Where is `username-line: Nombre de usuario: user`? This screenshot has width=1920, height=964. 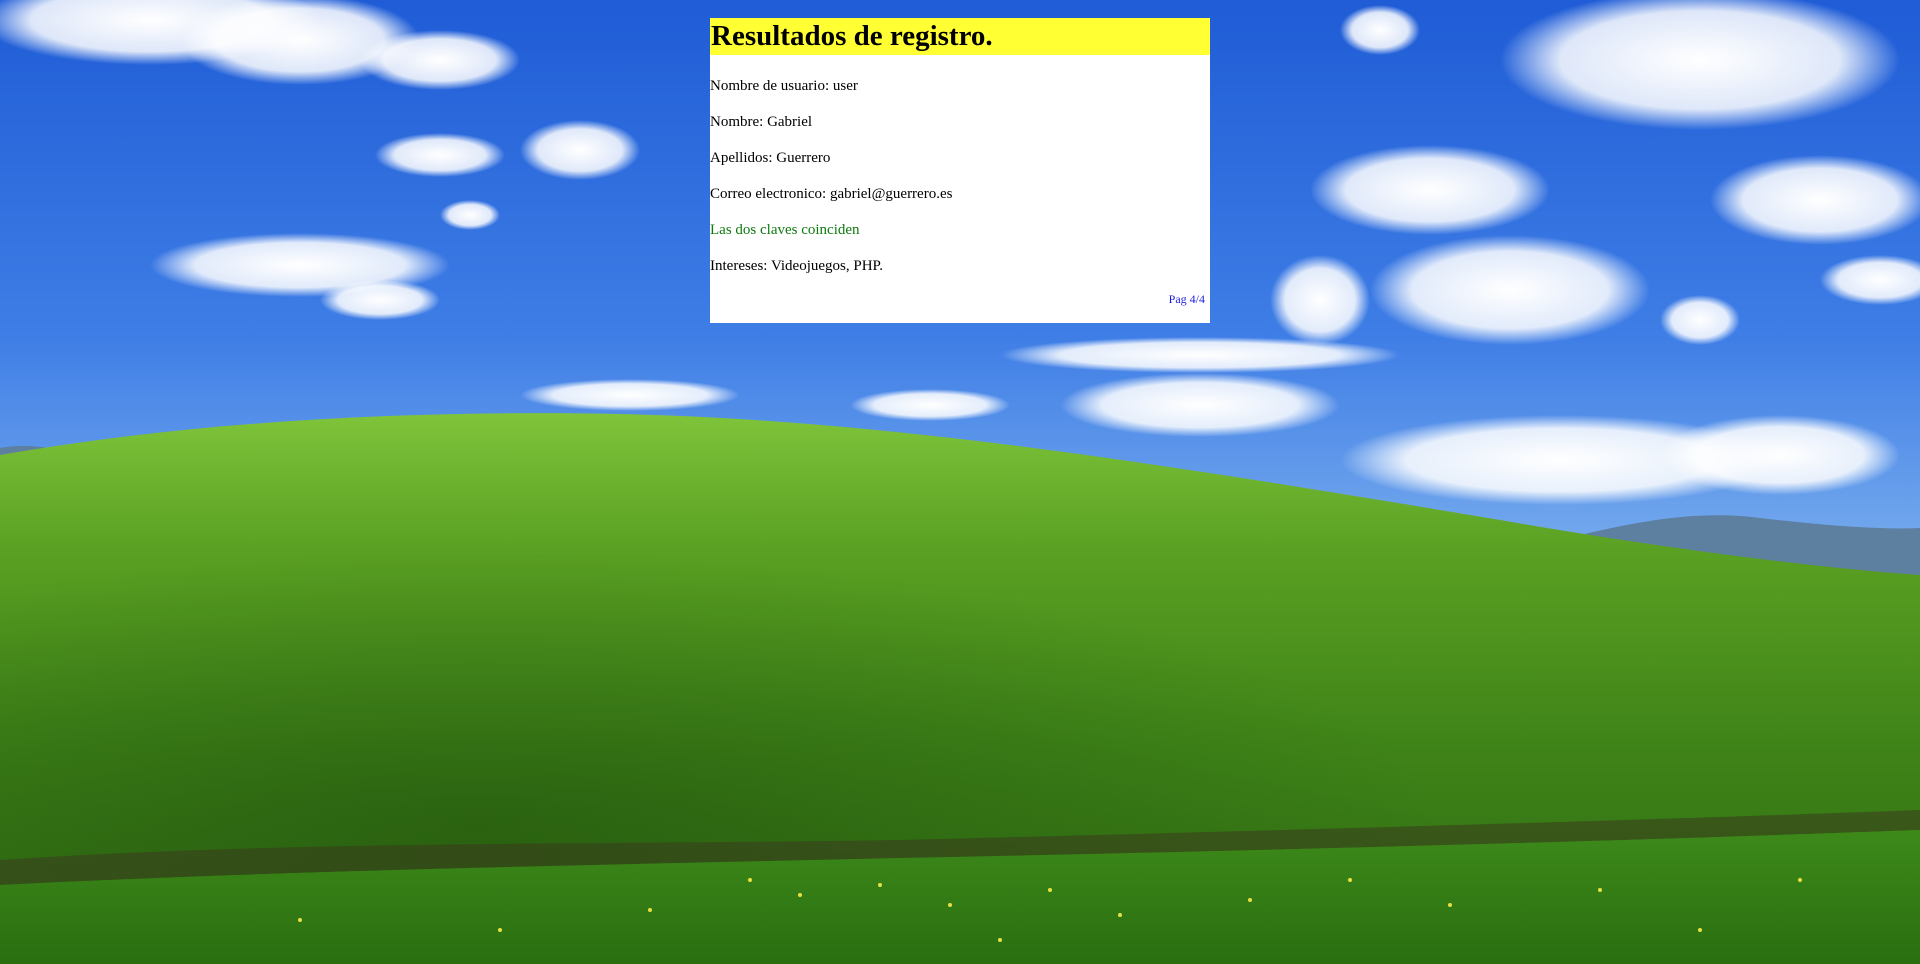 username-line: Nombre de usuario: user is located at coordinates (784, 86).